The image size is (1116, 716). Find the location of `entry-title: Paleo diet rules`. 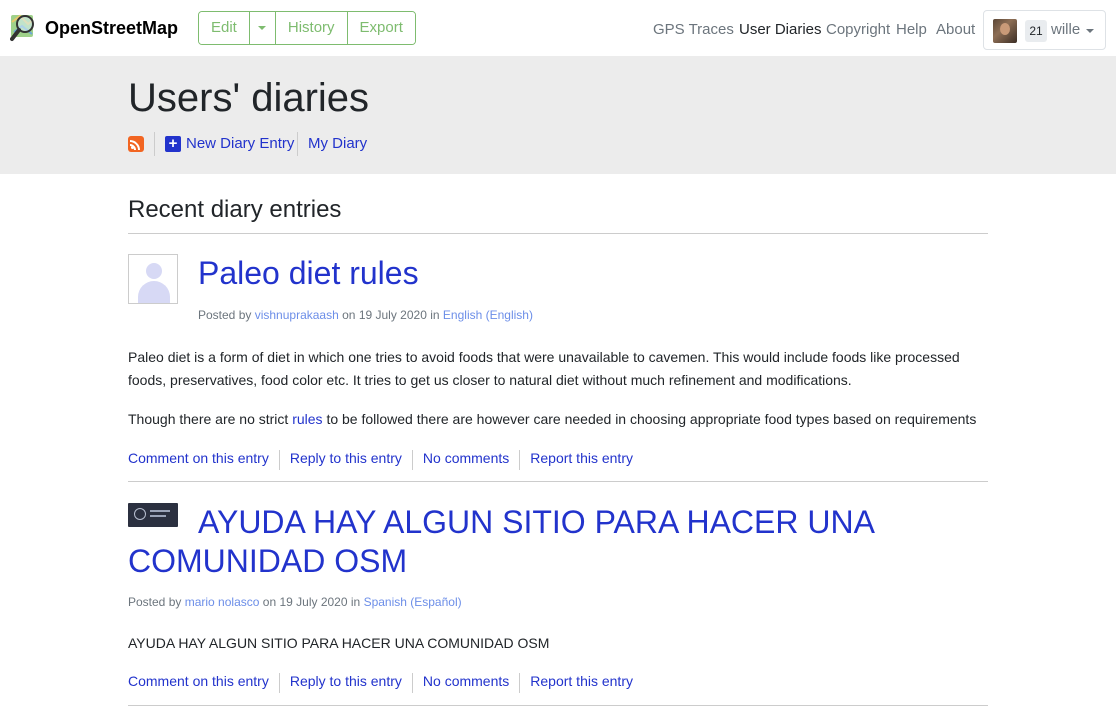

entry-title: Paleo diet rules is located at coordinates (308, 273).